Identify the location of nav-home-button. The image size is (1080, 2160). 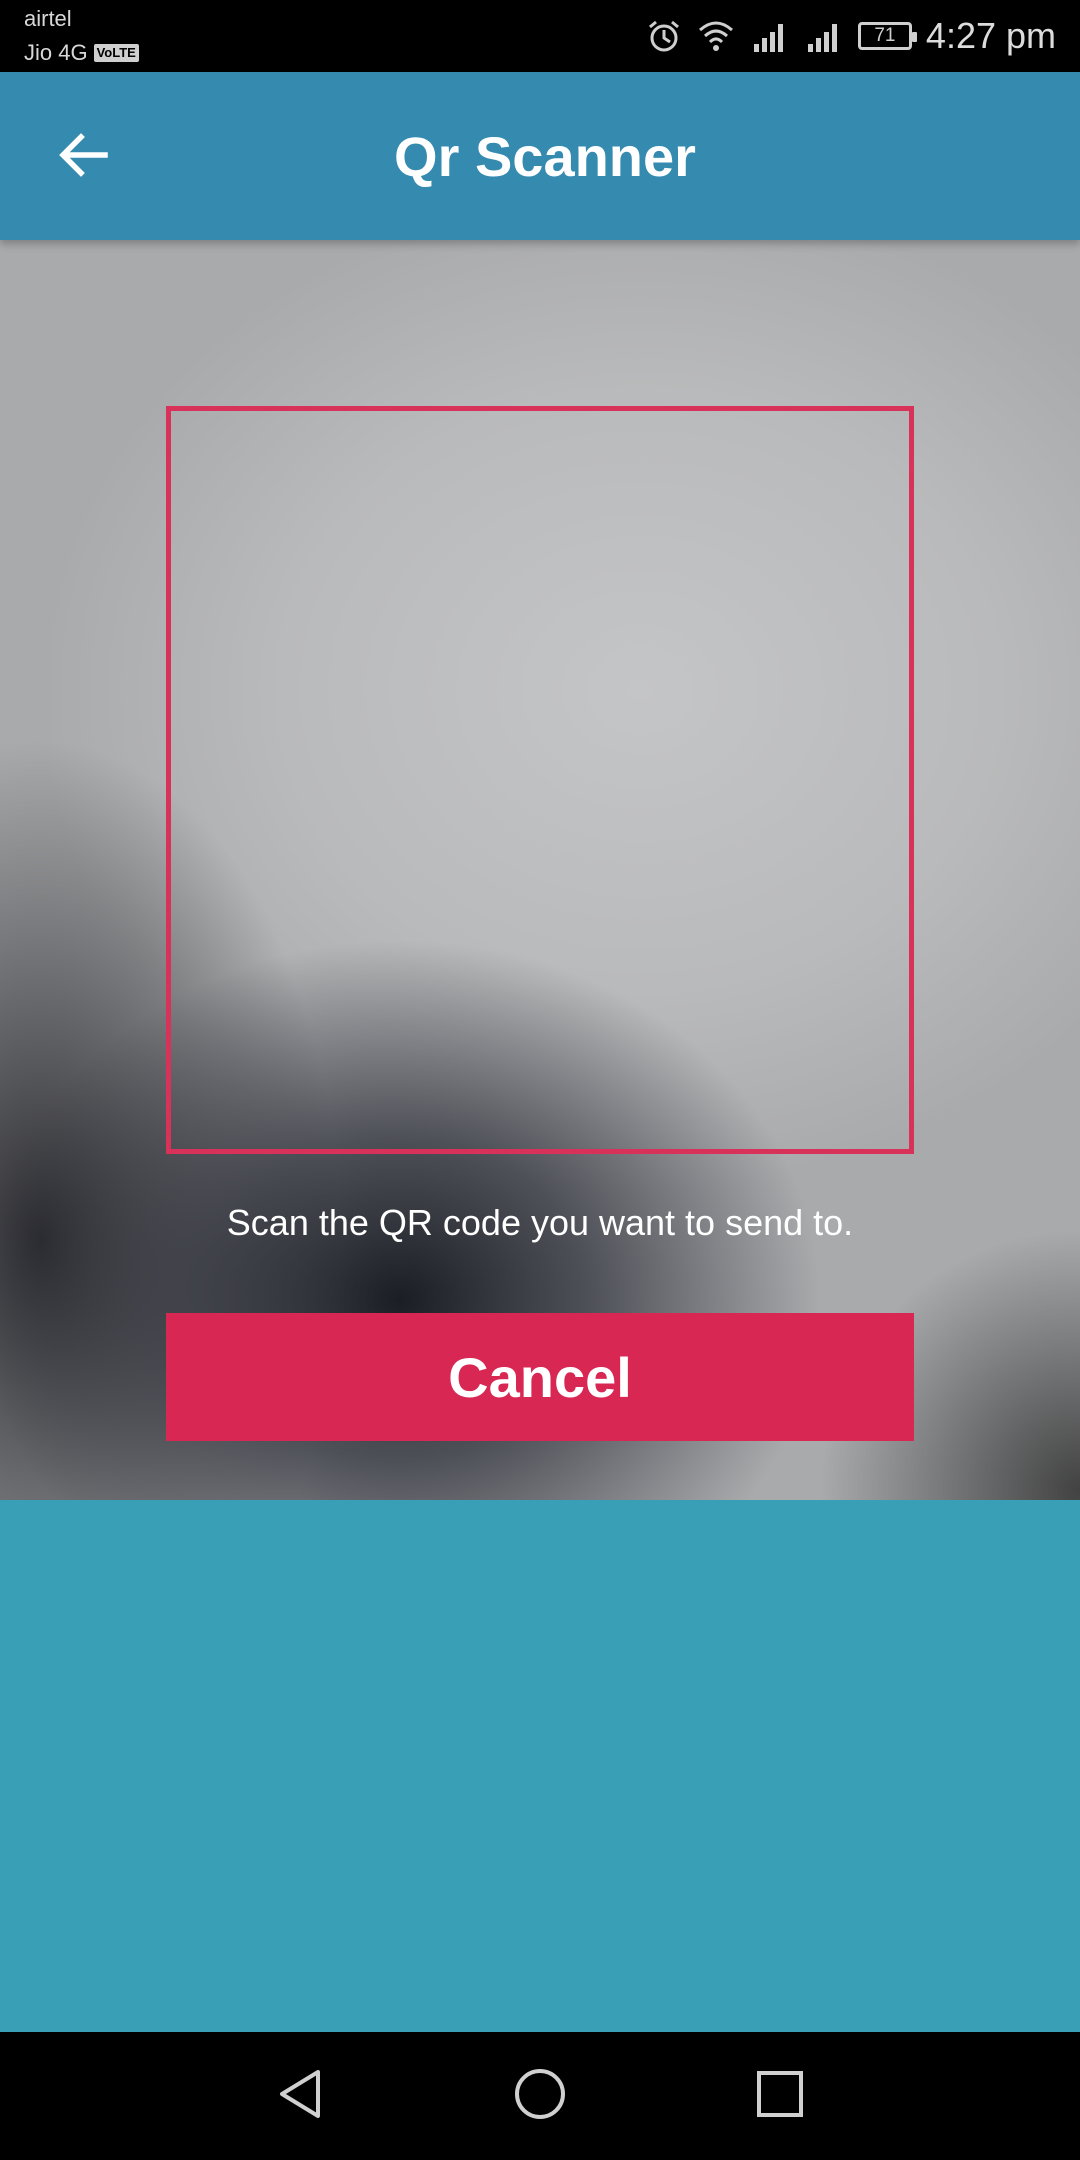
(540, 2096).